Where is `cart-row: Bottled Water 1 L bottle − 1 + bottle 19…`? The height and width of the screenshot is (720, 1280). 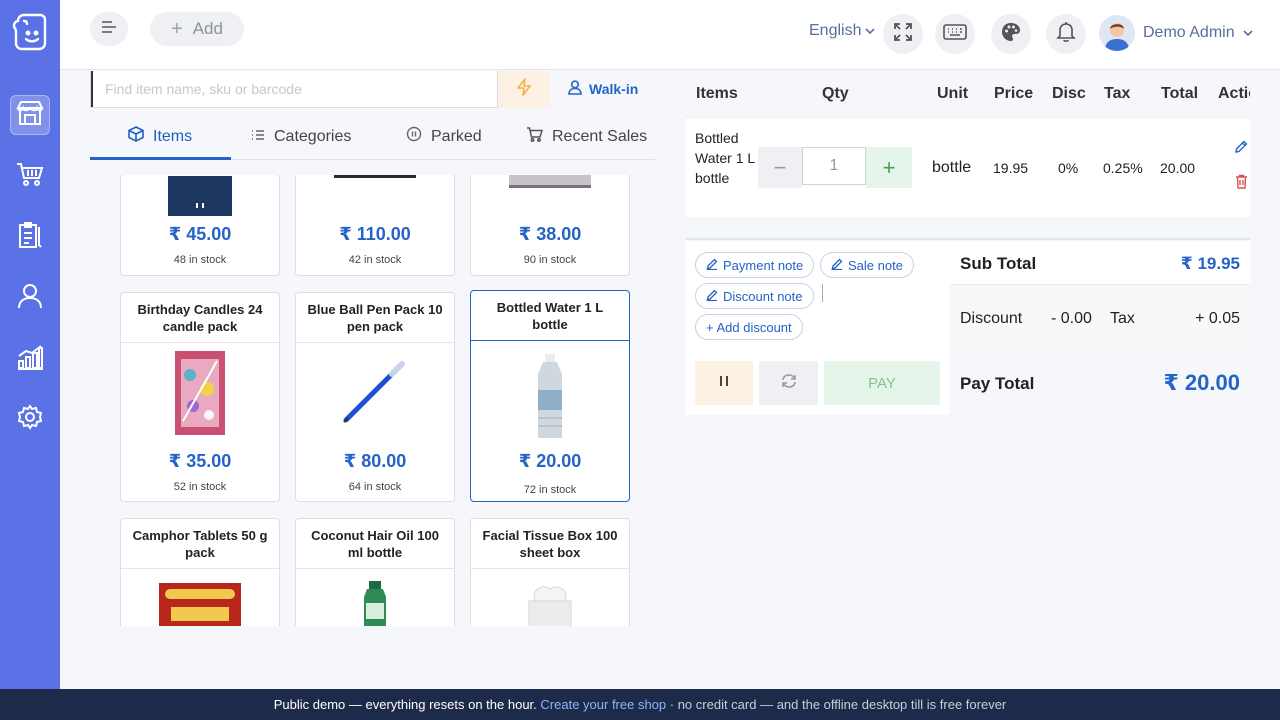
cart-row: Bottled Water 1 L bottle − 1 + bottle 19… is located at coordinates (967, 167).